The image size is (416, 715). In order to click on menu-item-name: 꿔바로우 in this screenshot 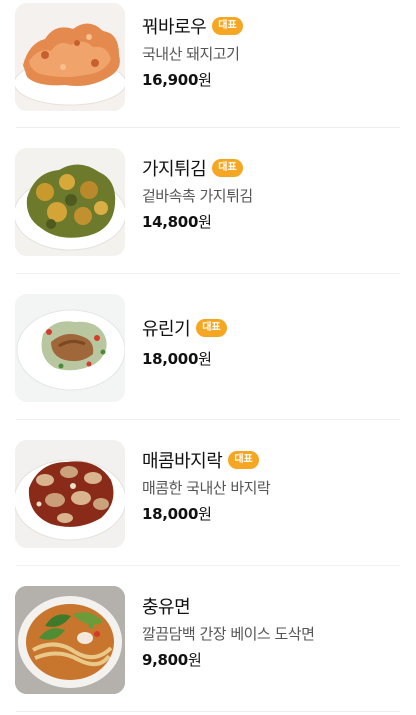, I will do `click(174, 27)`.